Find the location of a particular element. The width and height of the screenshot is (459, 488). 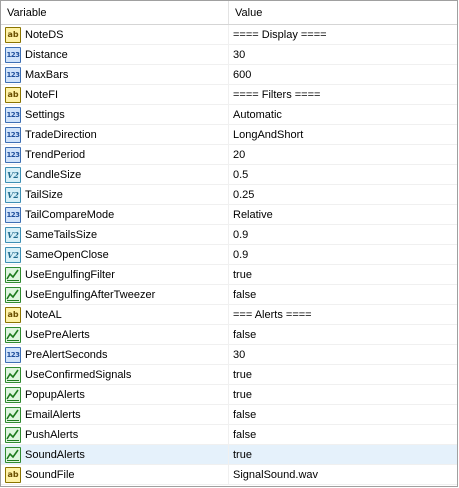

variable-cell: UseEngulfingAfterTweezer is located at coordinates (115, 294).